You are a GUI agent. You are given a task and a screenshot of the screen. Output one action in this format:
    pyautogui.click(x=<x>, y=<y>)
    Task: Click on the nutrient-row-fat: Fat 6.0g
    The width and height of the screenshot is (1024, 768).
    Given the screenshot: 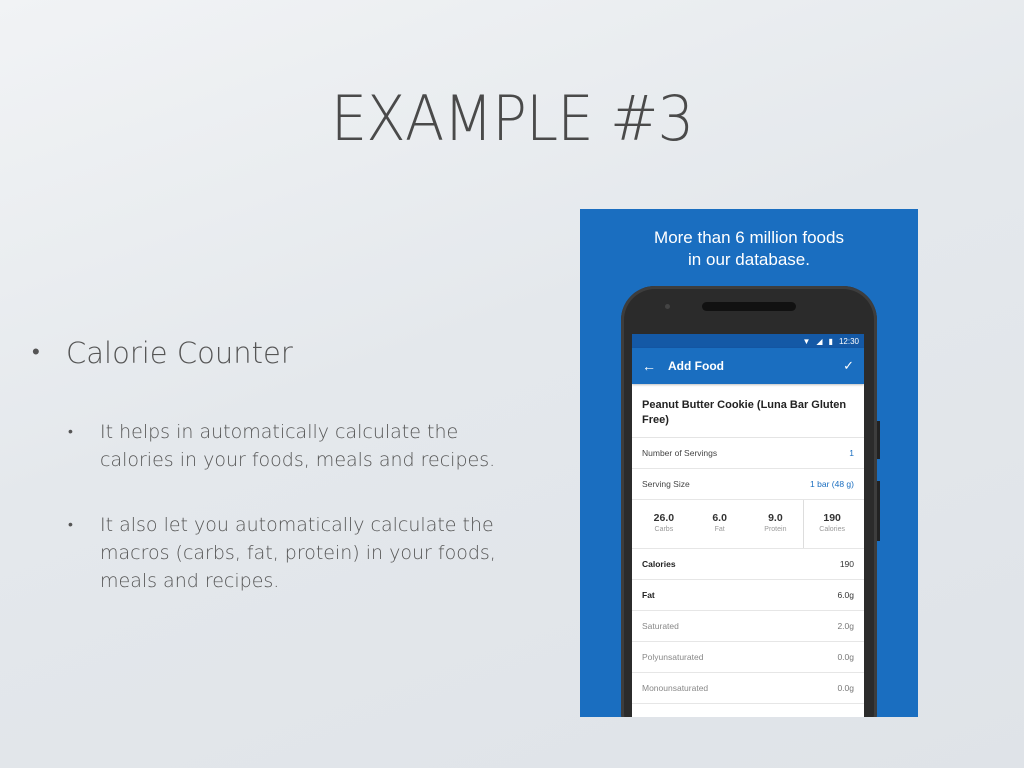 What is the action you would take?
    pyautogui.click(x=748, y=595)
    